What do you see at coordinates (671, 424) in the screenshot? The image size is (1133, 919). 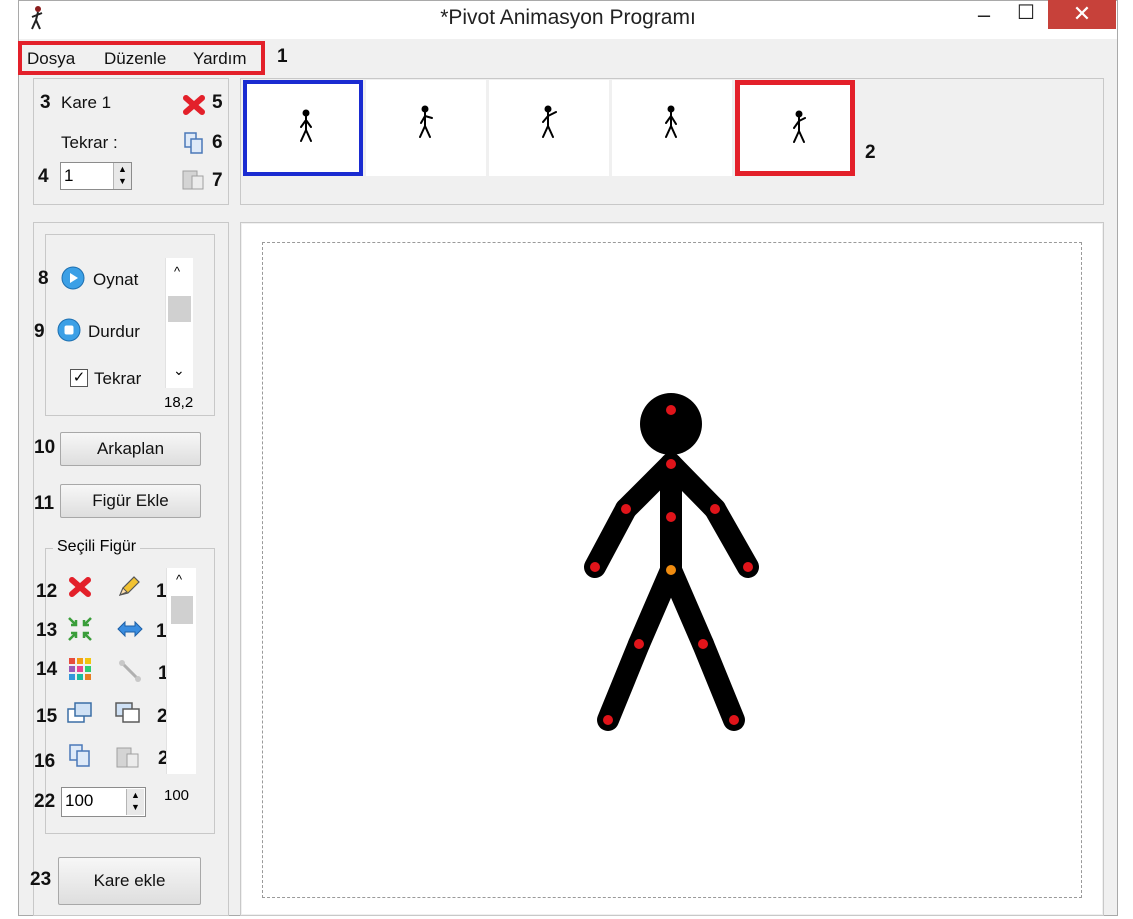 I see `figure-head` at bounding box center [671, 424].